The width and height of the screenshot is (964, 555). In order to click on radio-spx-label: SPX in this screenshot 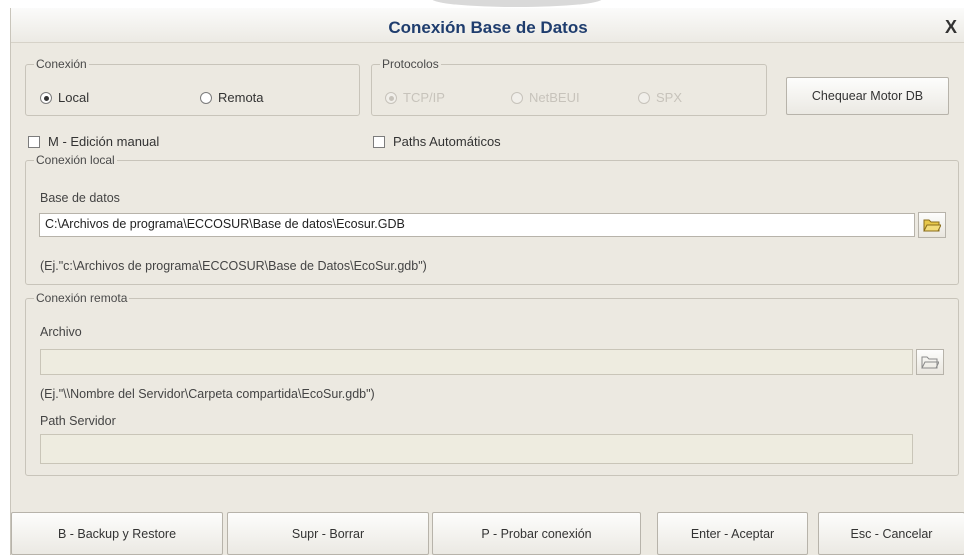, I will do `click(669, 97)`.